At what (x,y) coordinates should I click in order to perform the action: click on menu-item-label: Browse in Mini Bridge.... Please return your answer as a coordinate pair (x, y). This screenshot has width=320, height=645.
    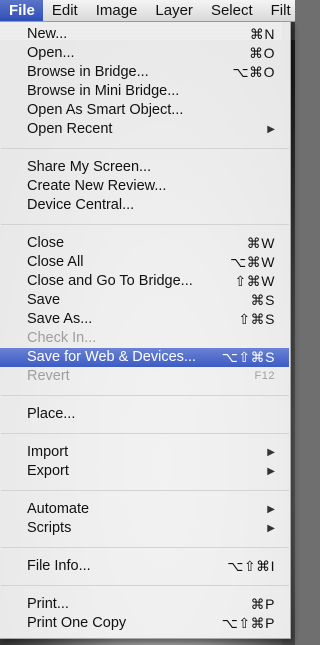
    Looking at the image, I should click on (103, 91).